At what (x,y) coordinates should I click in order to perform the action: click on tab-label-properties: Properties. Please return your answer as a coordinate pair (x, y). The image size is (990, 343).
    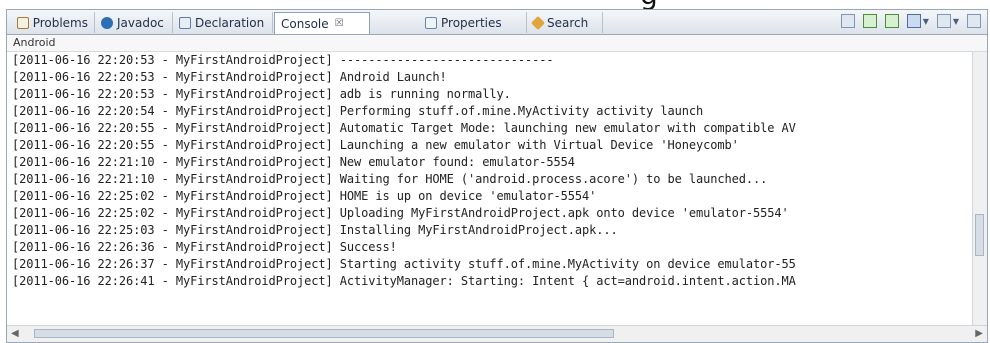
    Looking at the image, I should click on (471, 22).